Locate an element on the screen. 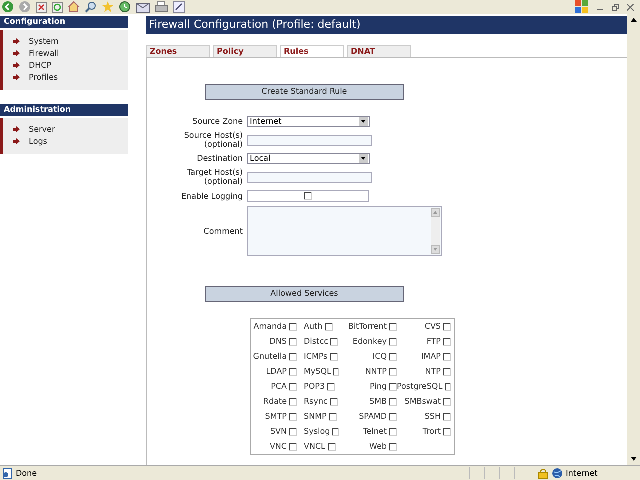 The image size is (640, 480). service-label: Edonkey is located at coordinates (369, 341).